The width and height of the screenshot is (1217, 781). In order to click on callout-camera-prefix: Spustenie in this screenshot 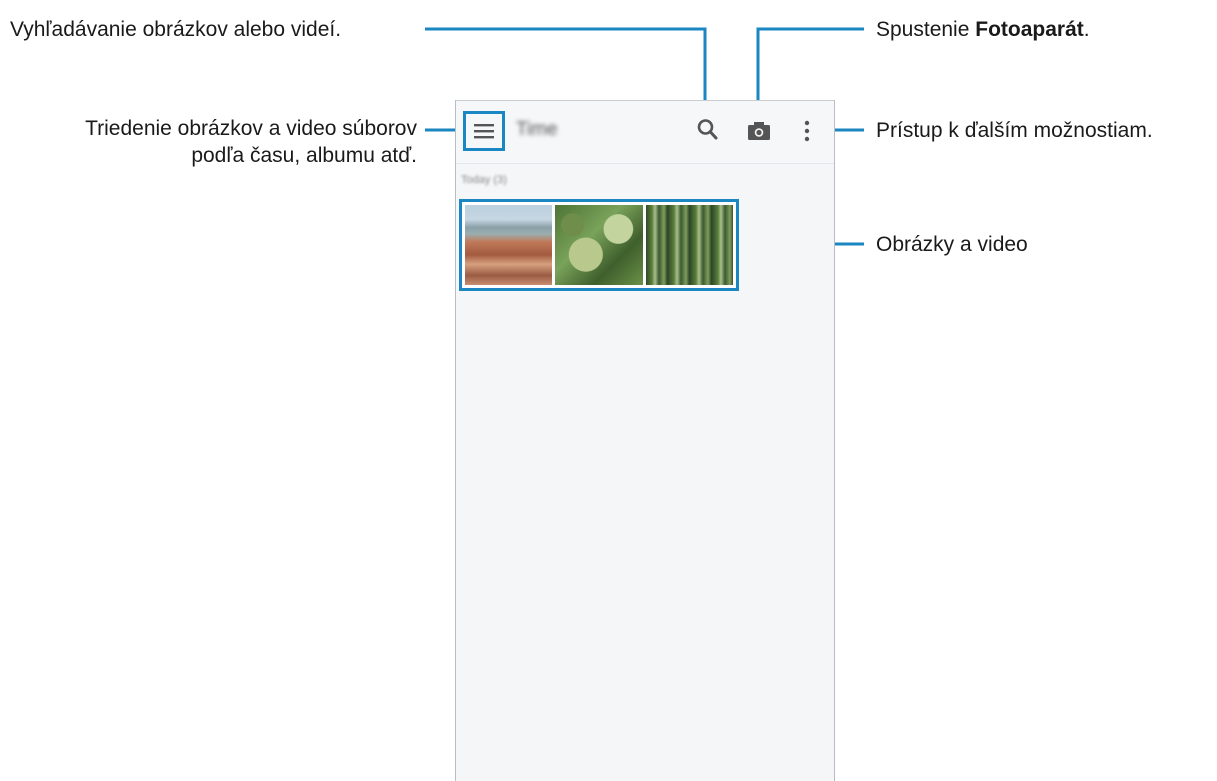, I will do `click(926, 29)`.